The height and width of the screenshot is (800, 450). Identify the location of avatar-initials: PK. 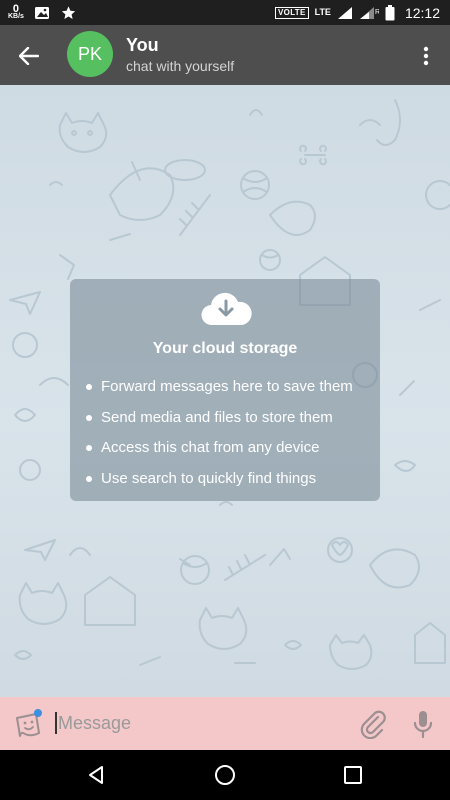
(89, 53).